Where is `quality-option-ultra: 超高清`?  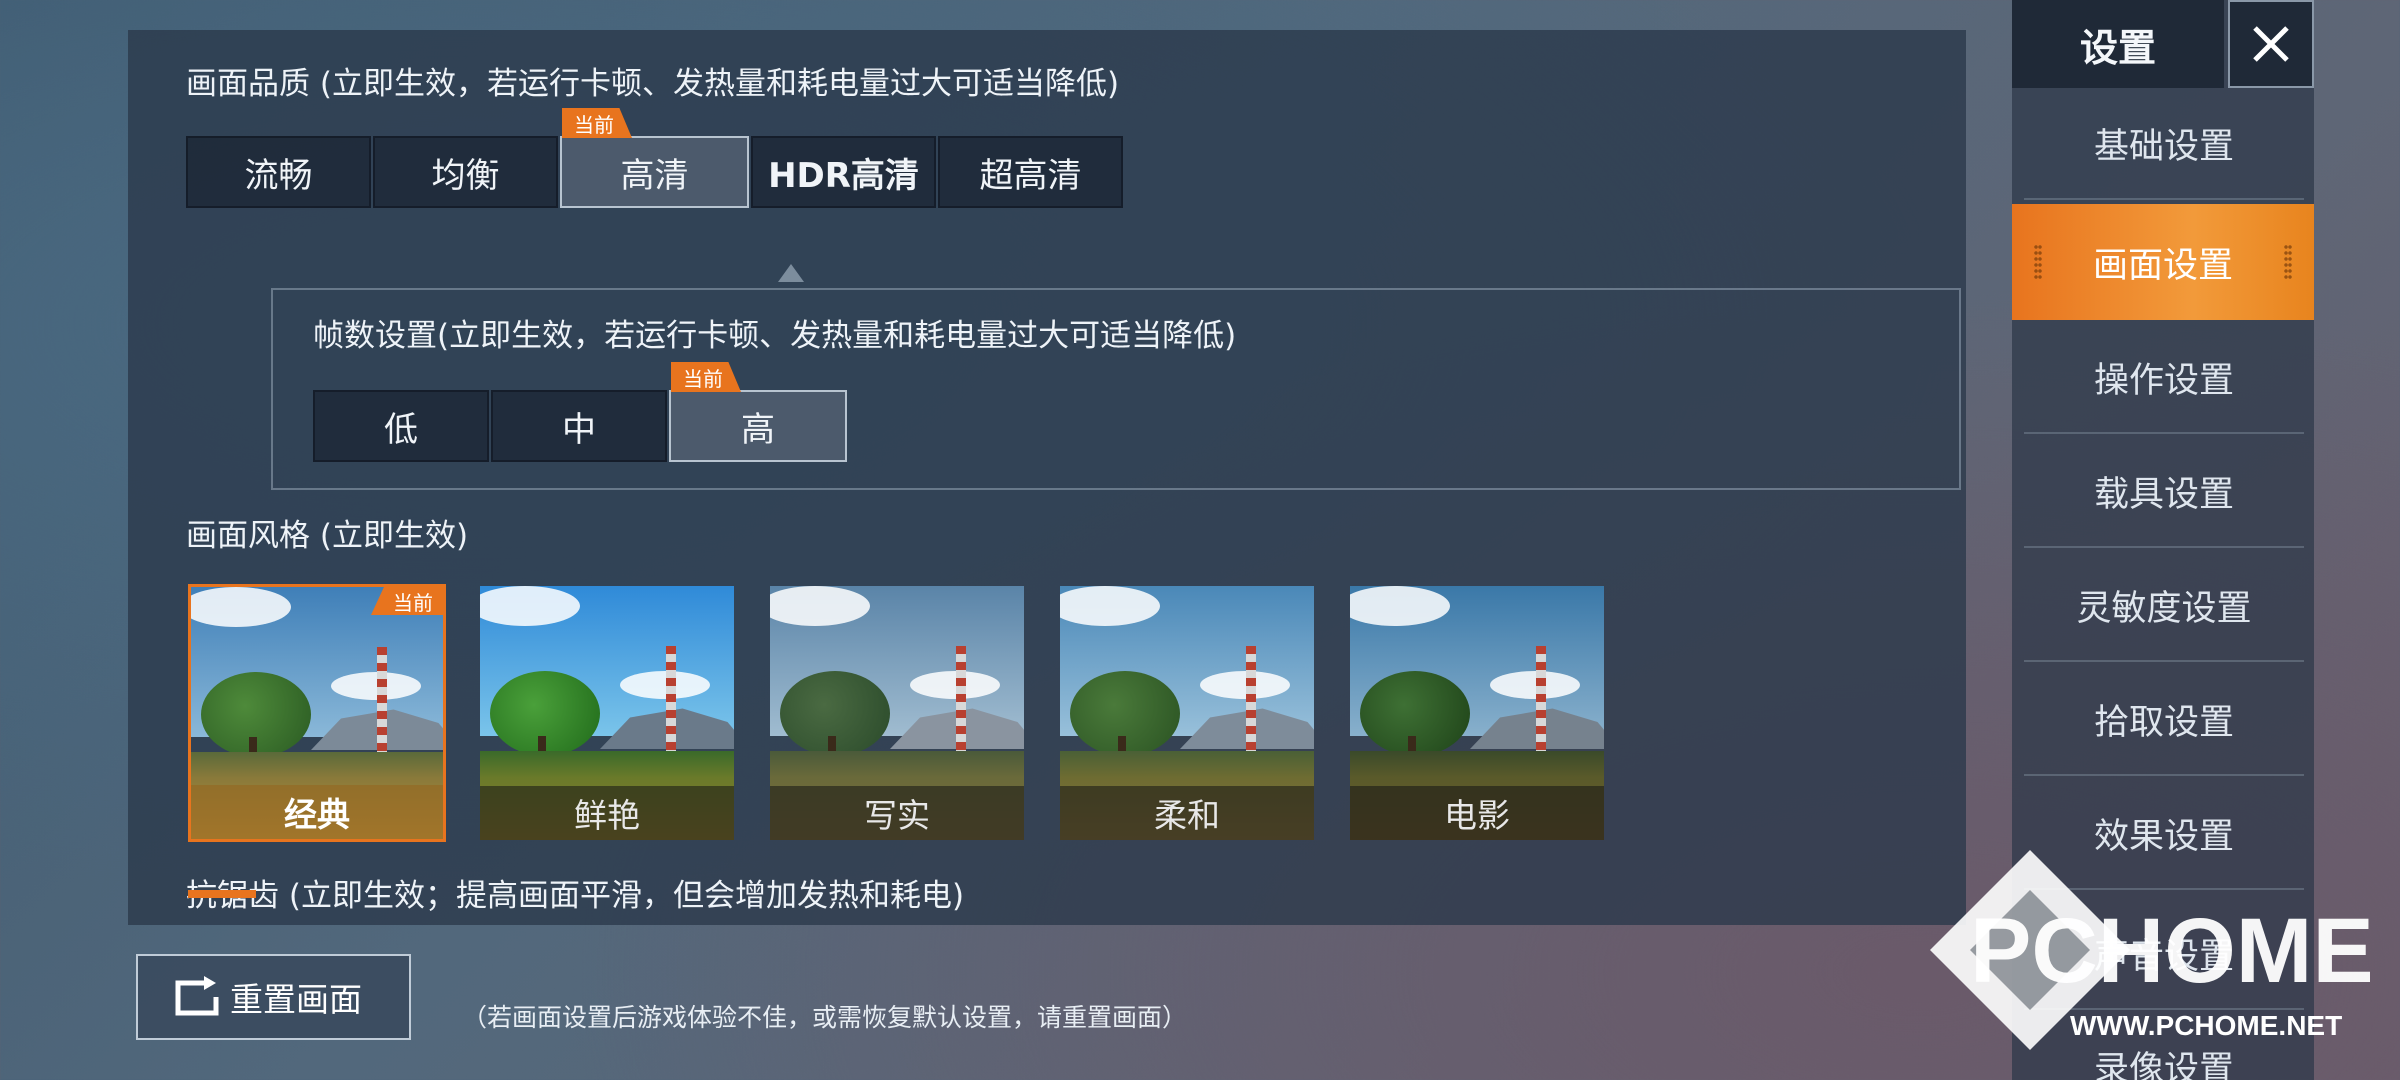 quality-option-ultra: 超高清 is located at coordinates (1030, 172).